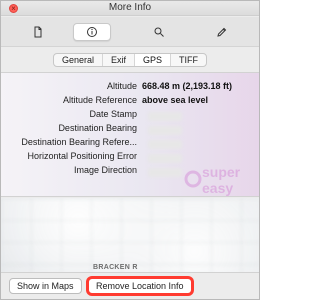  I want to click on metadata-row-altitude: Altitude 668.48 m (2,193.18 ft), so click(130, 86).